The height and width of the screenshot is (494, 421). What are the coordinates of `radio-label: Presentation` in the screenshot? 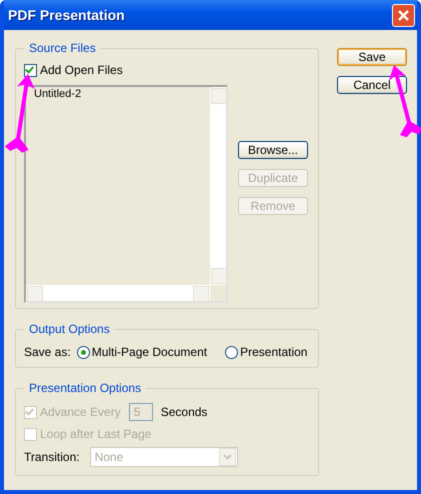 It's located at (274, 352).